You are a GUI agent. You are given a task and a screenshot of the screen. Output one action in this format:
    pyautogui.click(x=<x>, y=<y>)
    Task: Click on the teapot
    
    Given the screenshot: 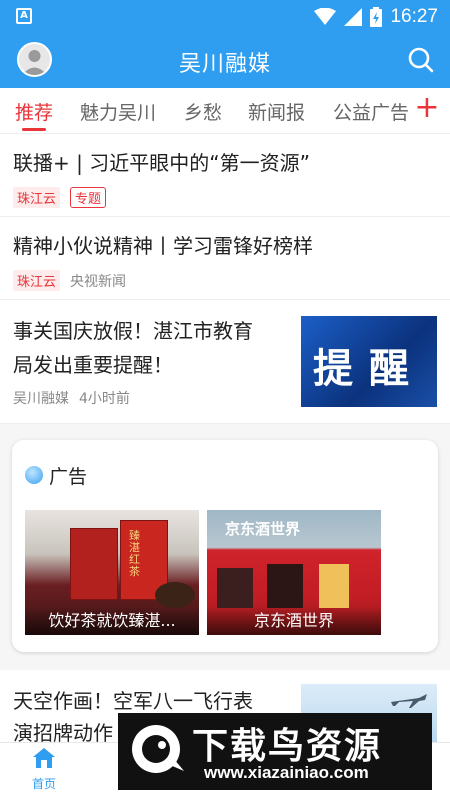 What is the action you would take?
    pyautogui.click(x=175, y=595)
    